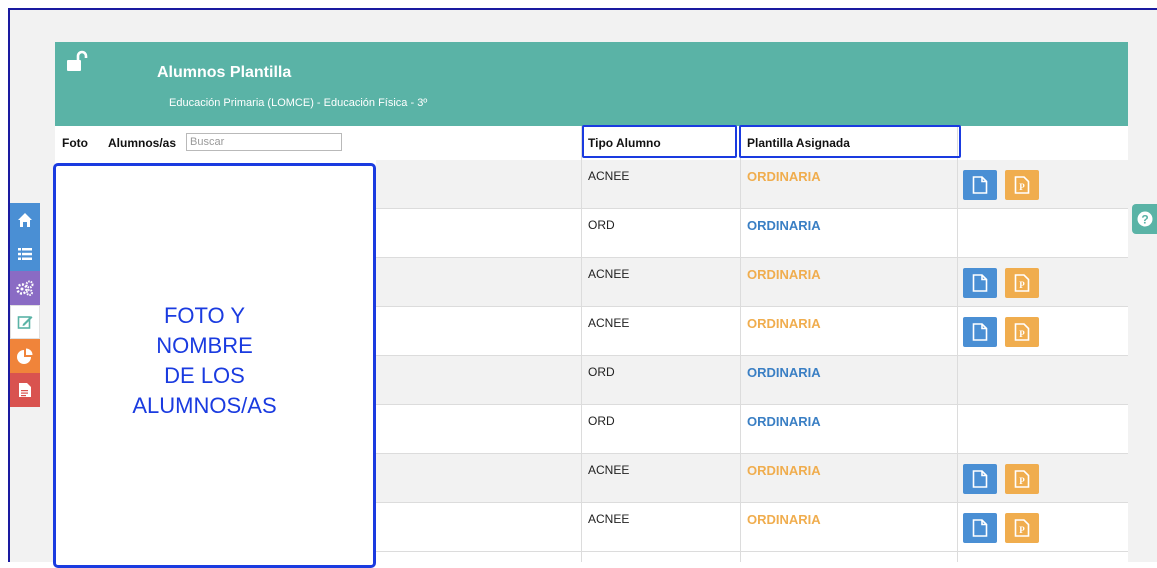  What do you see at coordinates (204, 405) in the screenshot?
I see `annotation-line: ALUMNOS/AS` at bounding box center [204, 405].